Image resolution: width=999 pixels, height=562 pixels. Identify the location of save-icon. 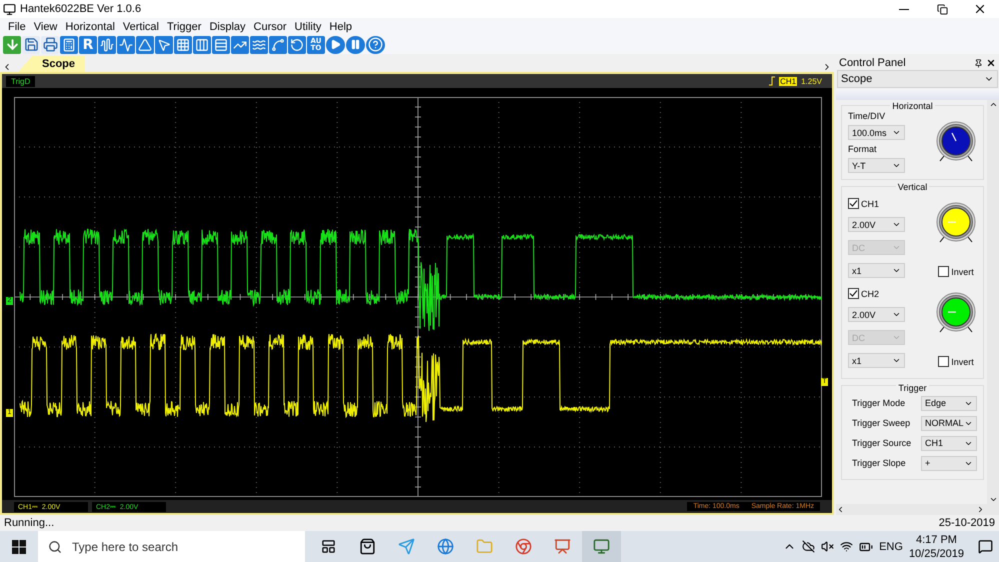
(31, 44).